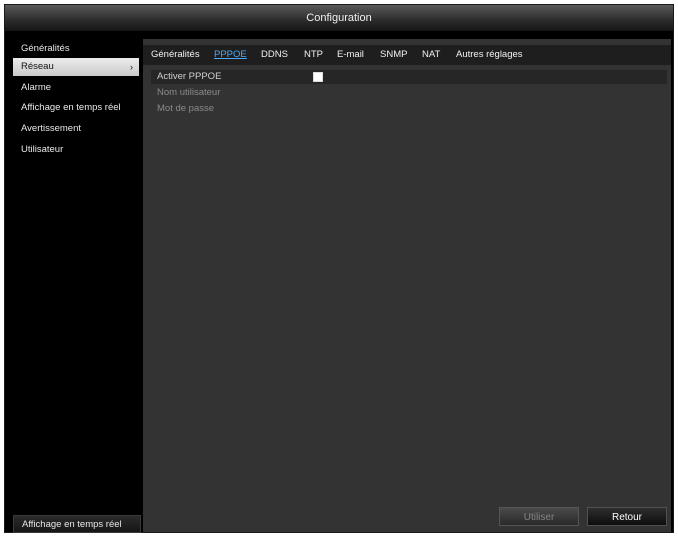 This screenshot has width=678, height=537. Describe the element at coordinates (393, 55) in the screenshot. I see `tab-snmp: SNMP` at that location.